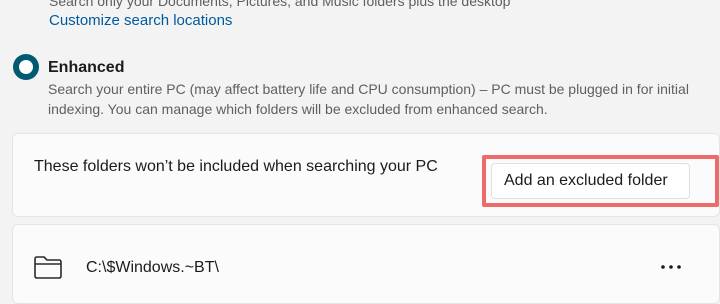  Describe the element at coordinates (48, 267) in the screenshot. I see `folder-icon` at that location.